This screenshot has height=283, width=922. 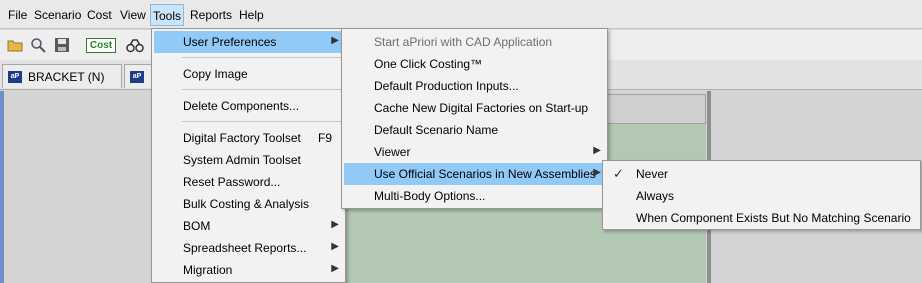 I want to click on menu-item-copy-image: Copy Image, so click(x=248, y=74).